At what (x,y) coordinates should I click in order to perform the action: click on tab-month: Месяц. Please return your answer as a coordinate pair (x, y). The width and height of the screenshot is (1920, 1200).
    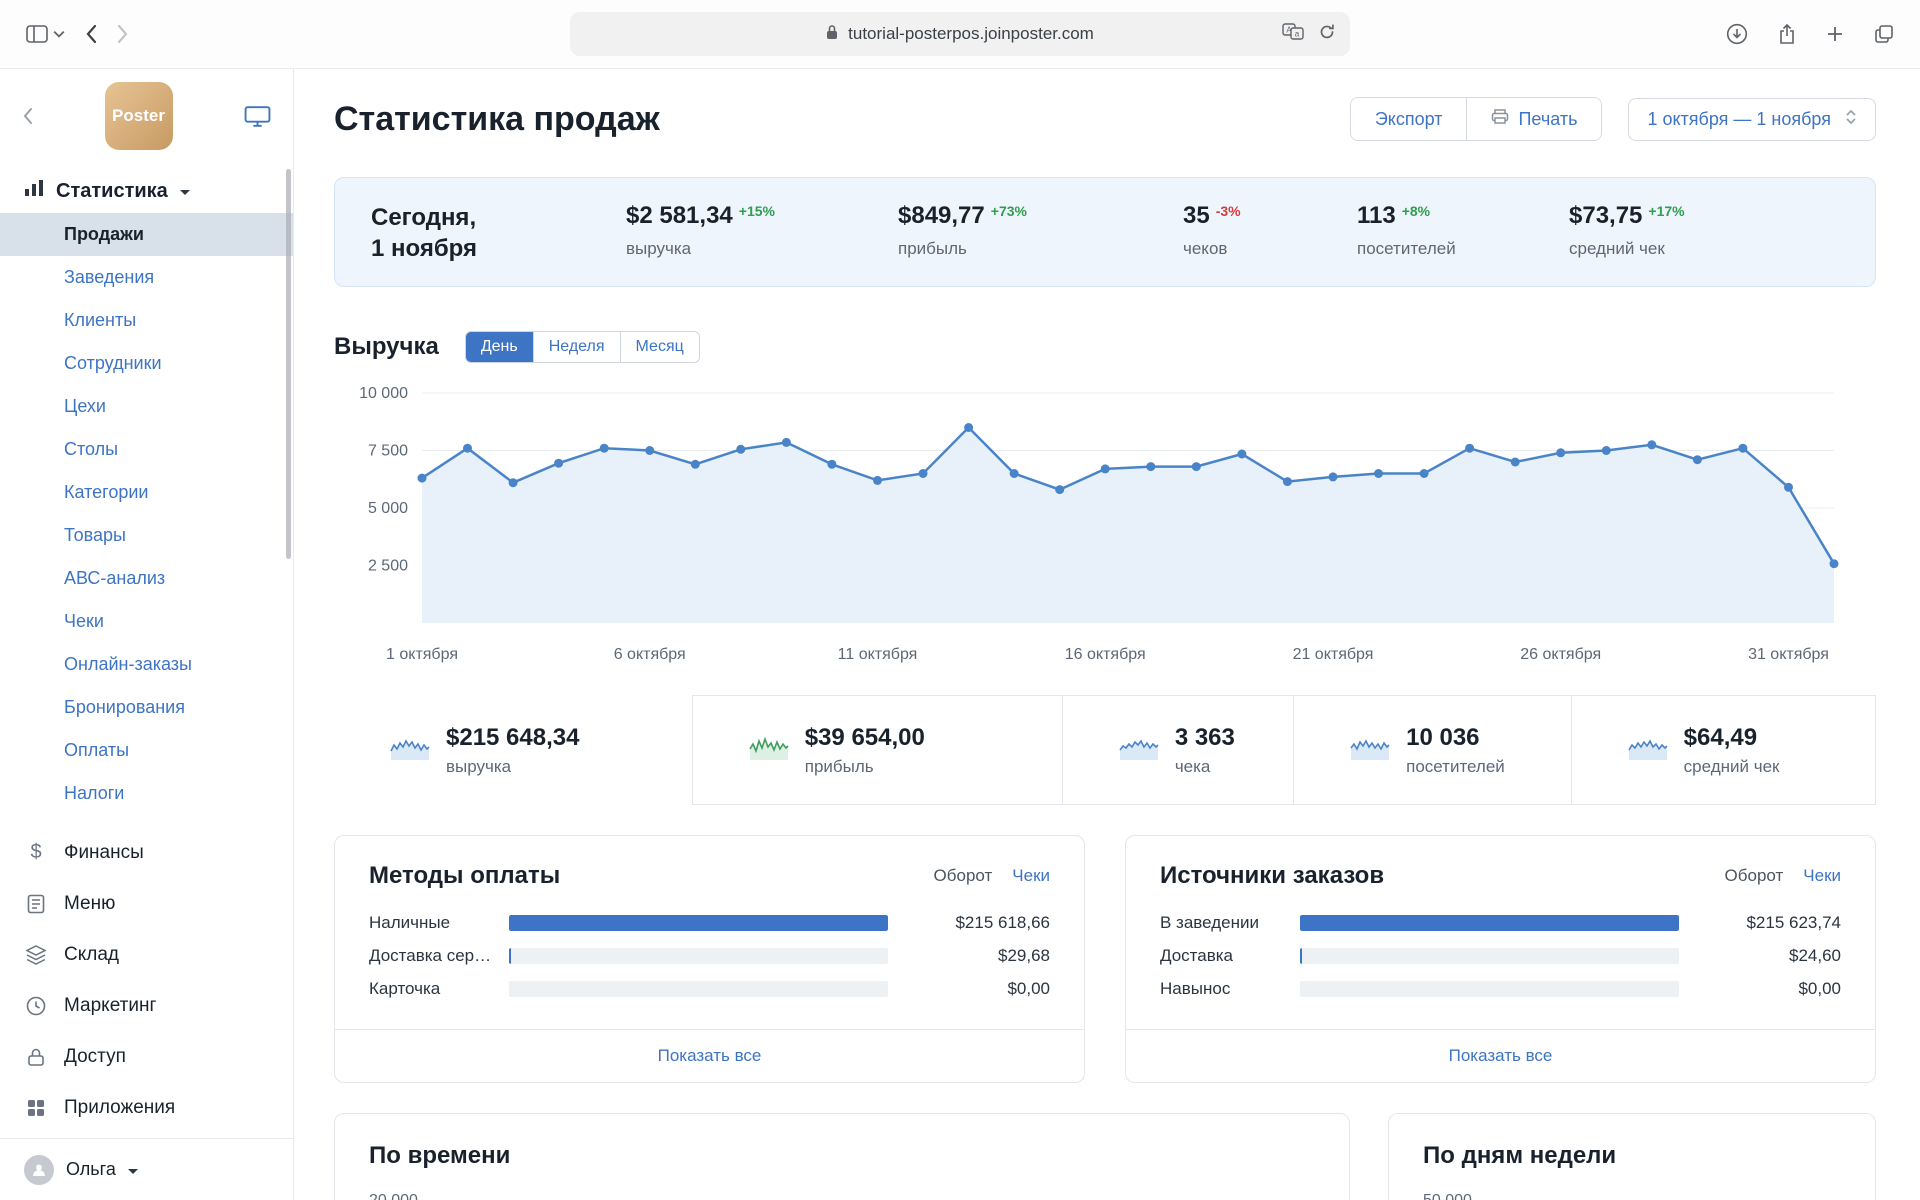
    Looking at the image, I should click on (659, 347).